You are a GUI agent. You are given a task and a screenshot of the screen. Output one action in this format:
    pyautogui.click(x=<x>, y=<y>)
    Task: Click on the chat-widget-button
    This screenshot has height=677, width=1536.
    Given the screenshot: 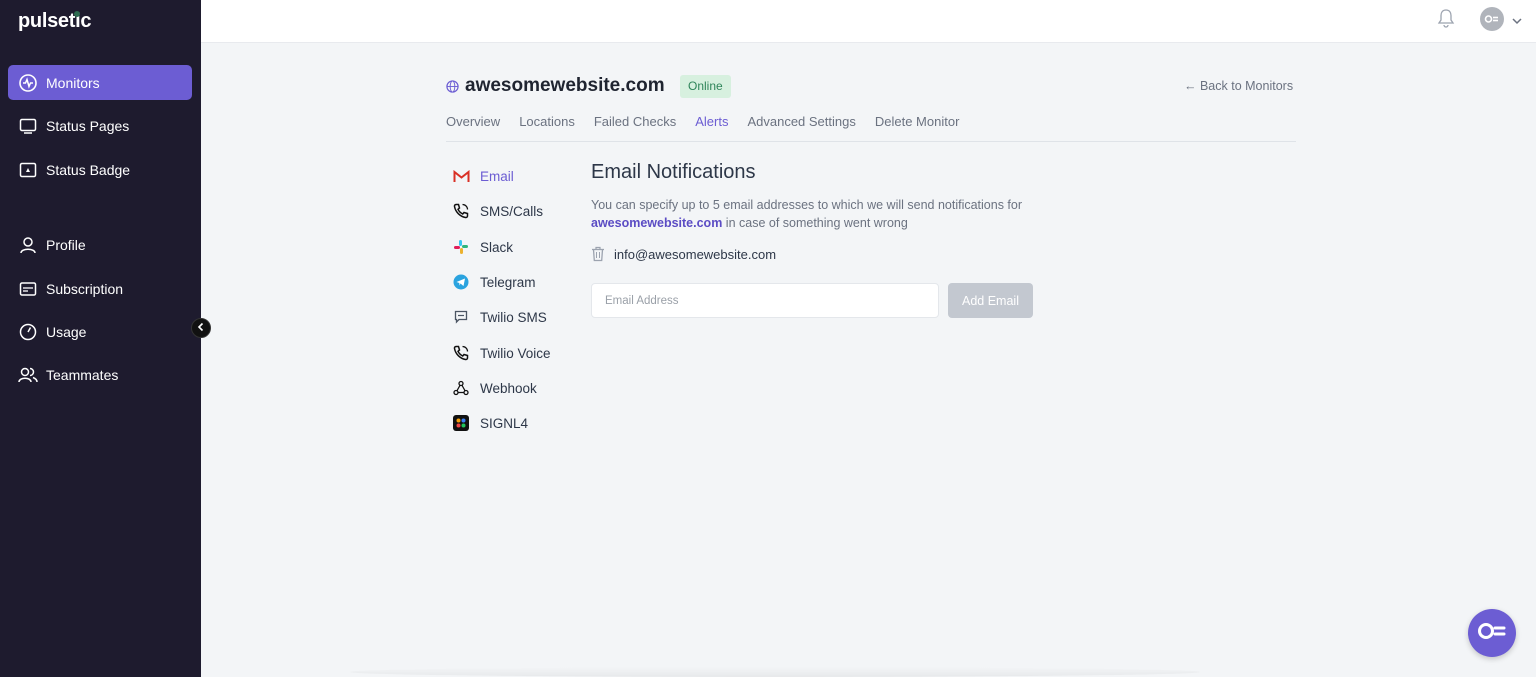 What is the action you would take?
    pyautogui.click(x=1492, y=633)
    